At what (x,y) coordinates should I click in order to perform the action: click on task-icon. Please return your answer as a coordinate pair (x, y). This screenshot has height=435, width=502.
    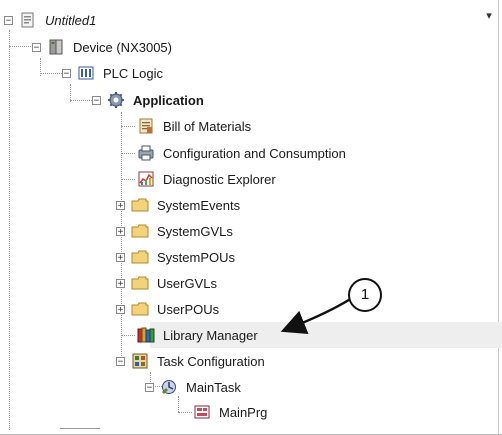
    Looking at the image, I should click on (169, 387).